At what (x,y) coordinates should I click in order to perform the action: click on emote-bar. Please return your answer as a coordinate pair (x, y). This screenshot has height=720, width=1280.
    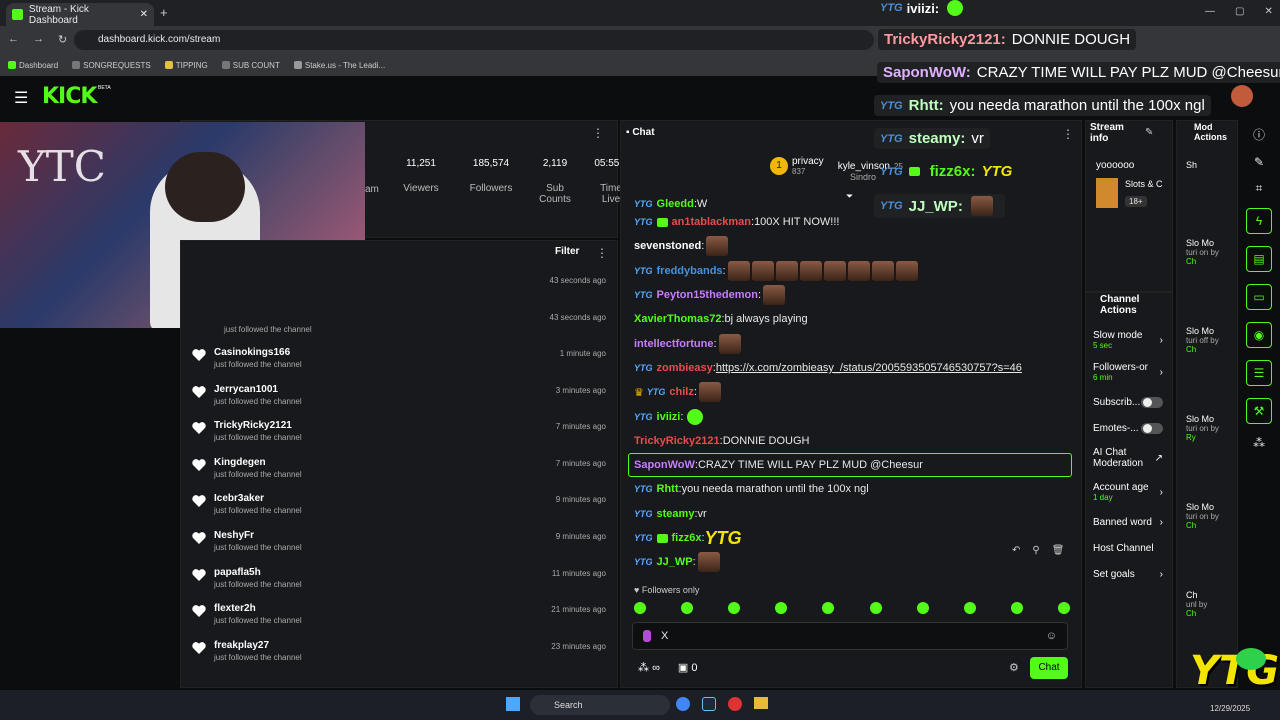
    Looking at the image, I should click on (852, 608).